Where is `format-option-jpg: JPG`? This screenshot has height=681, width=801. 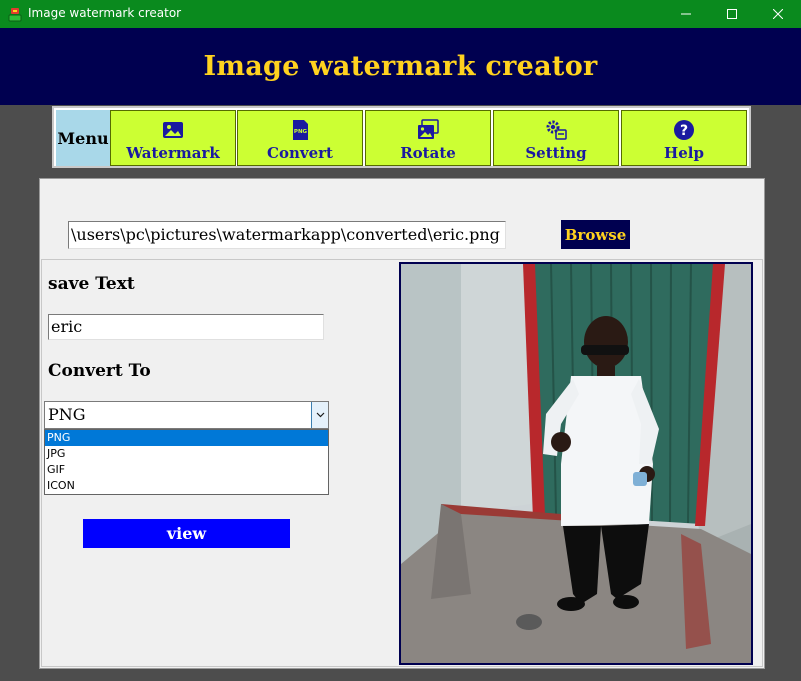
format-option-jpg: JPG is located at coordinates (186, 454).